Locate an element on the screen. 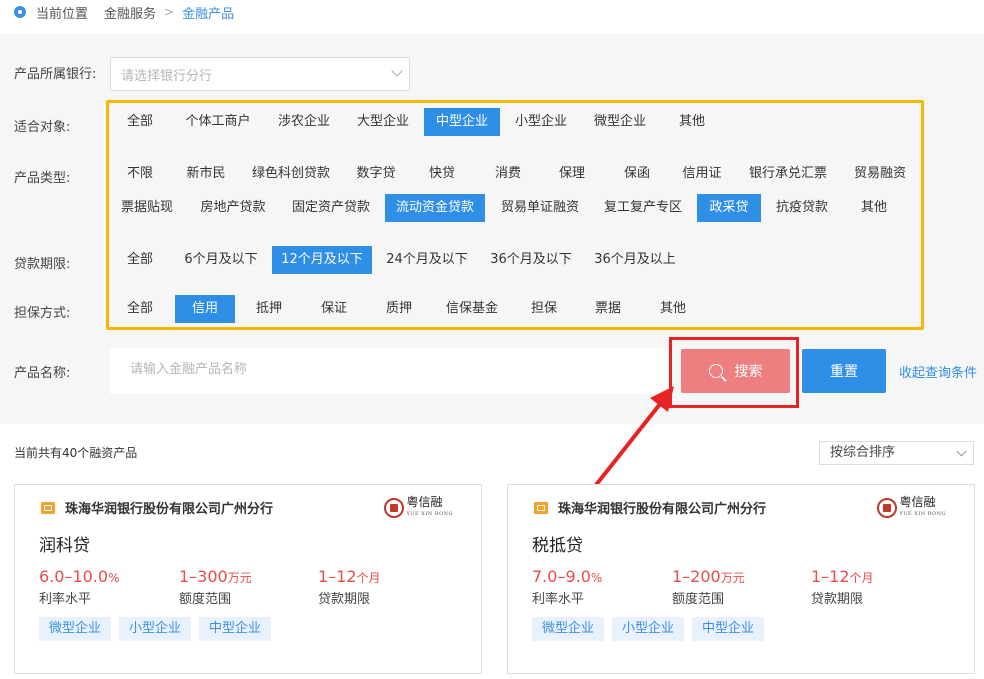 The image size is (984, 679). target-option-medium: 中型企业 is located at coordinates (462, 122).